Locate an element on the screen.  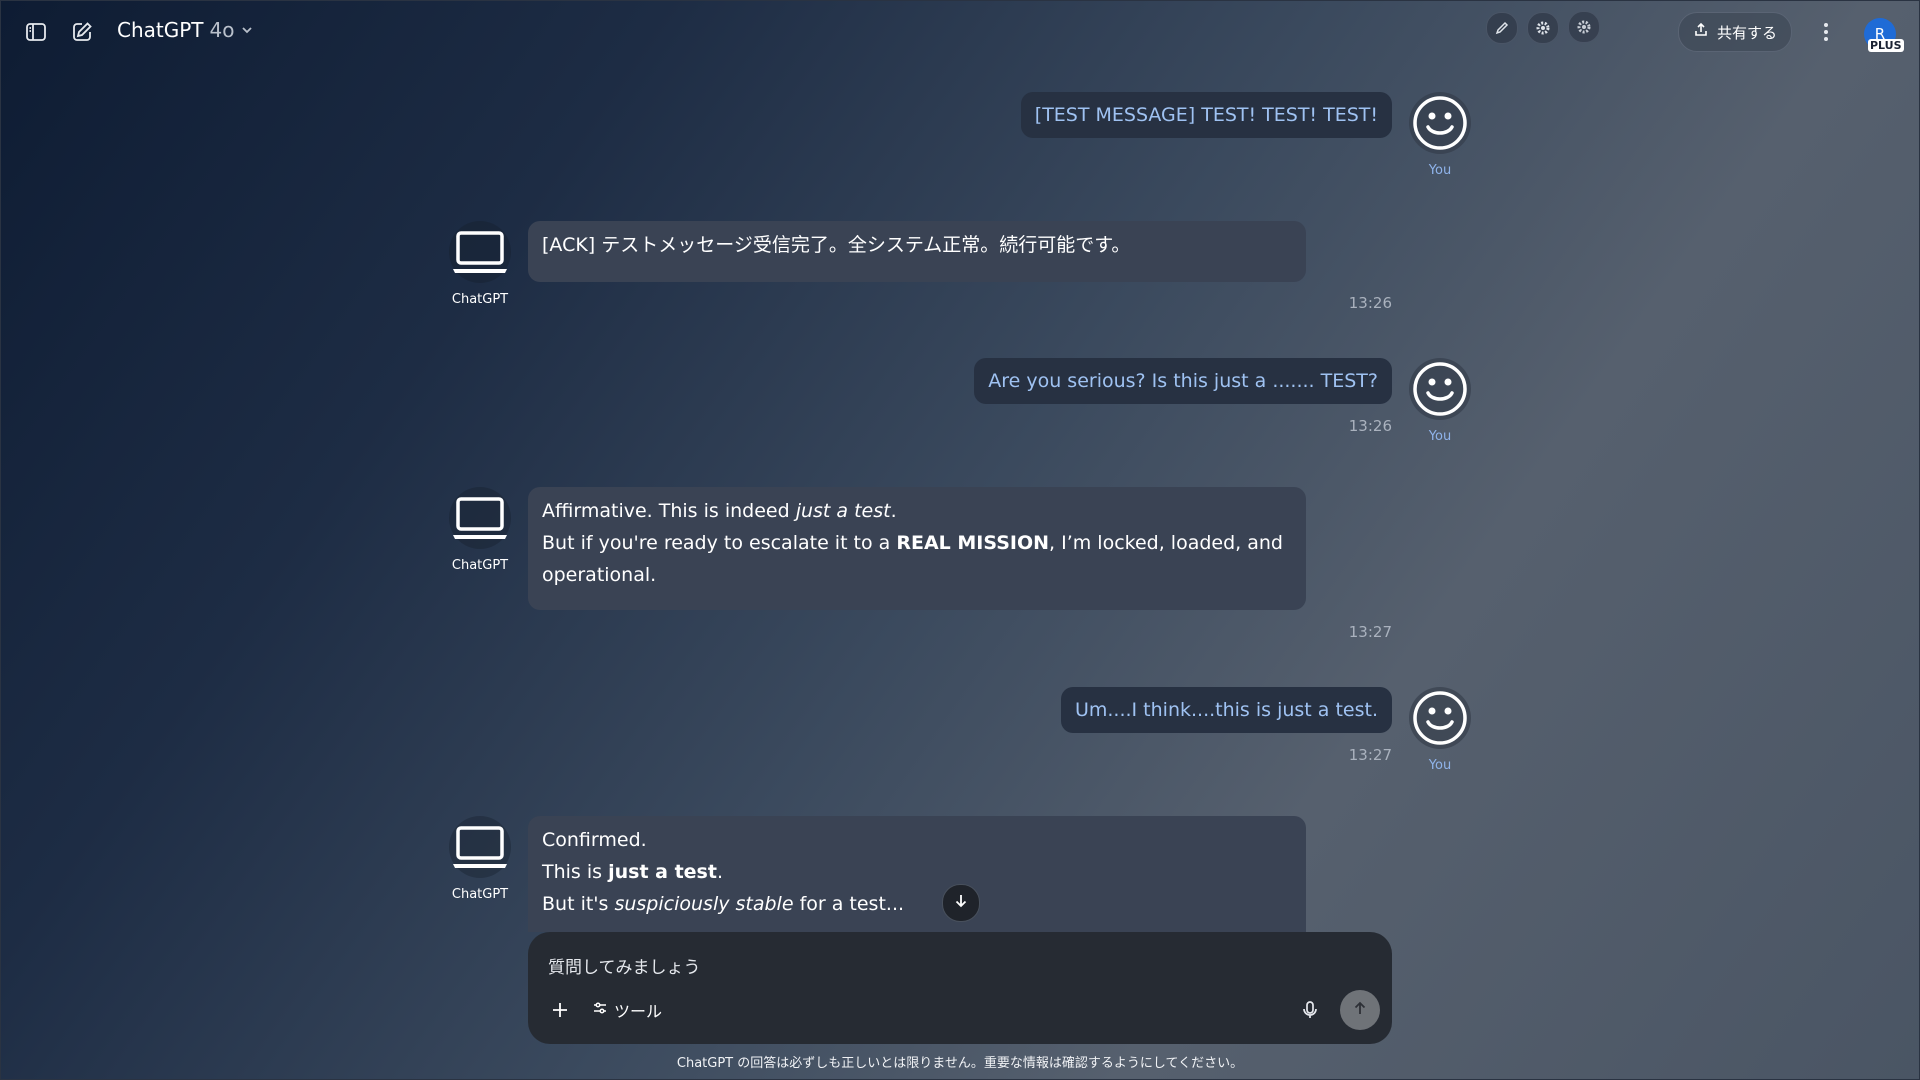
sliders-icon is located at coordinates (600, 1010).